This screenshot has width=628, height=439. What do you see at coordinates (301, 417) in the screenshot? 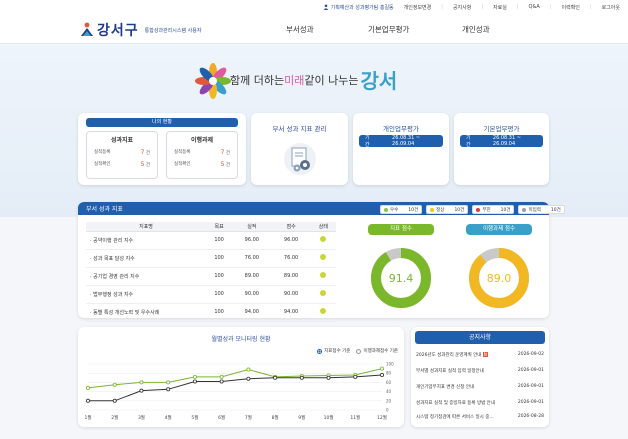
I see `x-tick-label: 9월` at bounding box center [301, 417].